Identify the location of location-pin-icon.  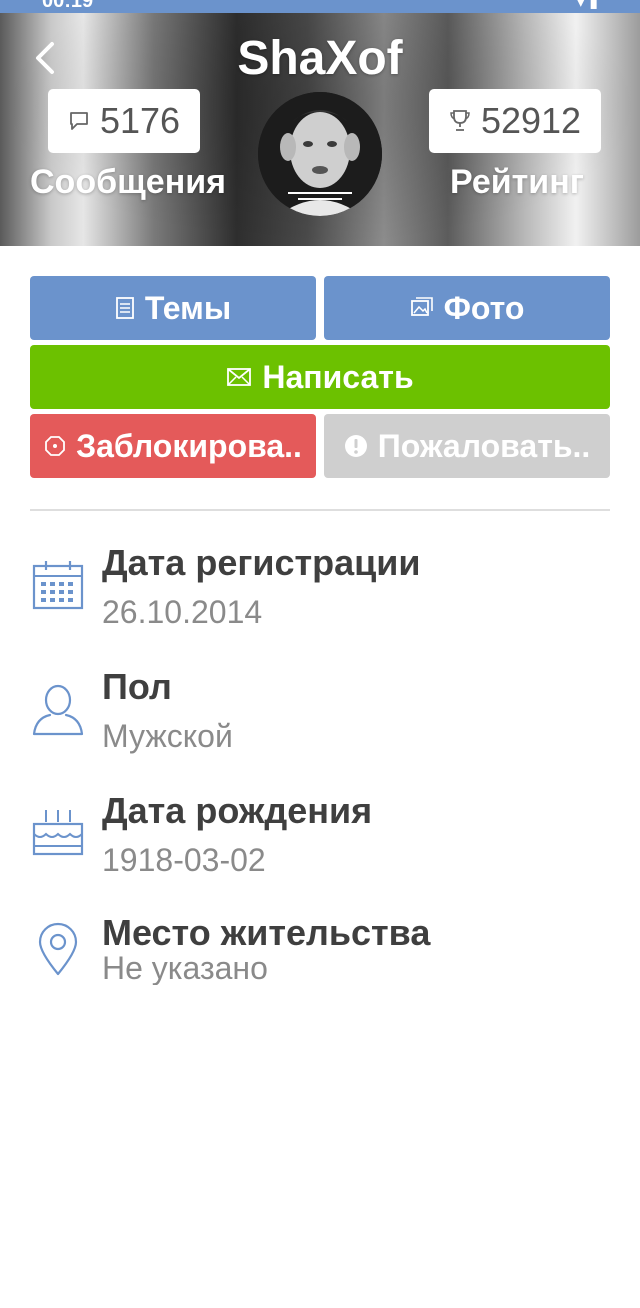
(58, 950).